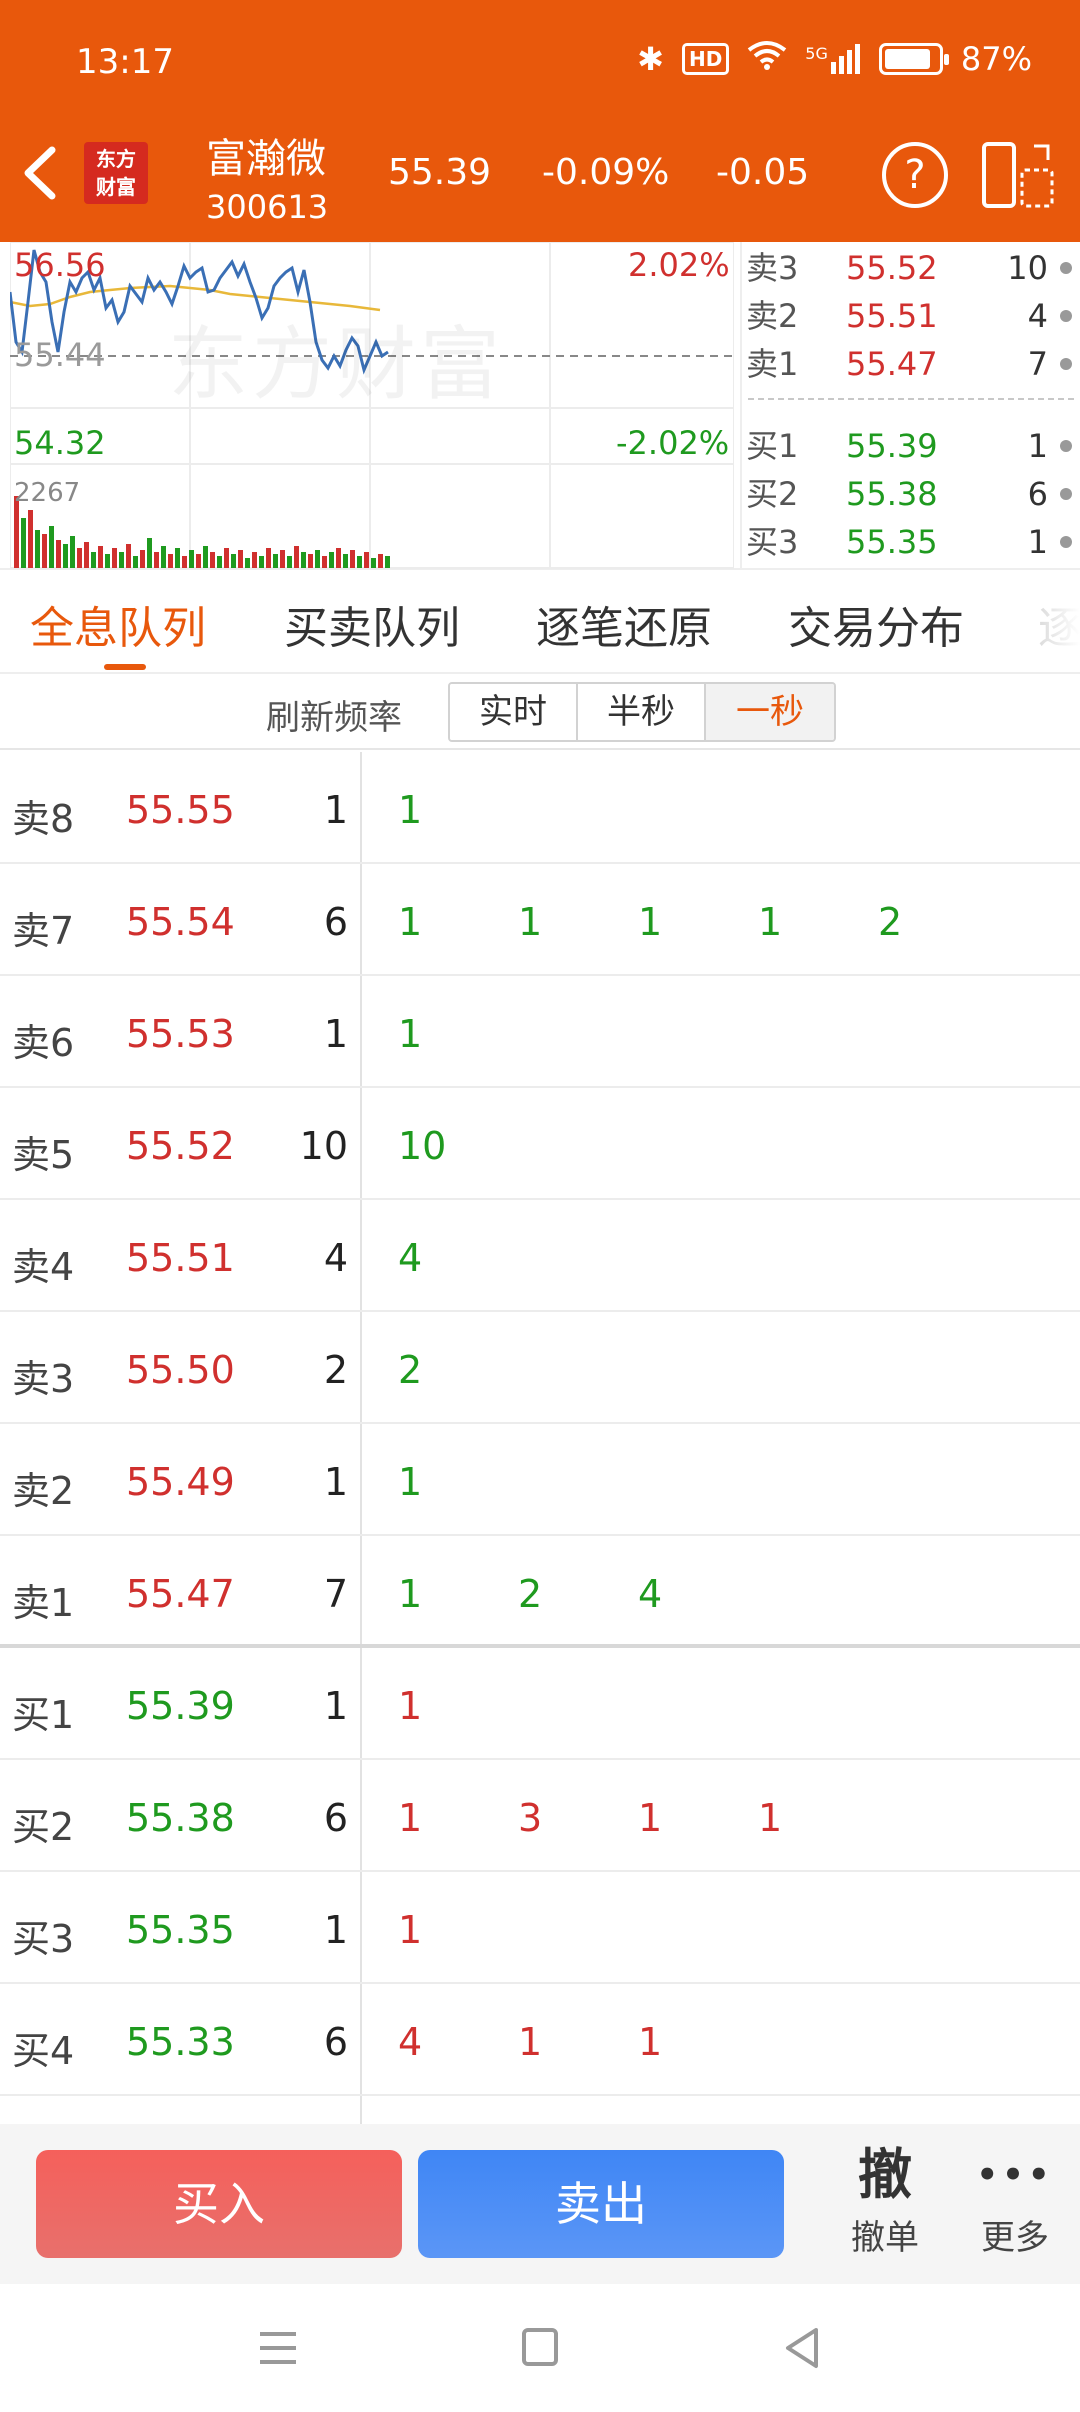  Describe the element at coordinates (335, 2042) in the screenshot. I see `queue-total-volume: 6` at that location.